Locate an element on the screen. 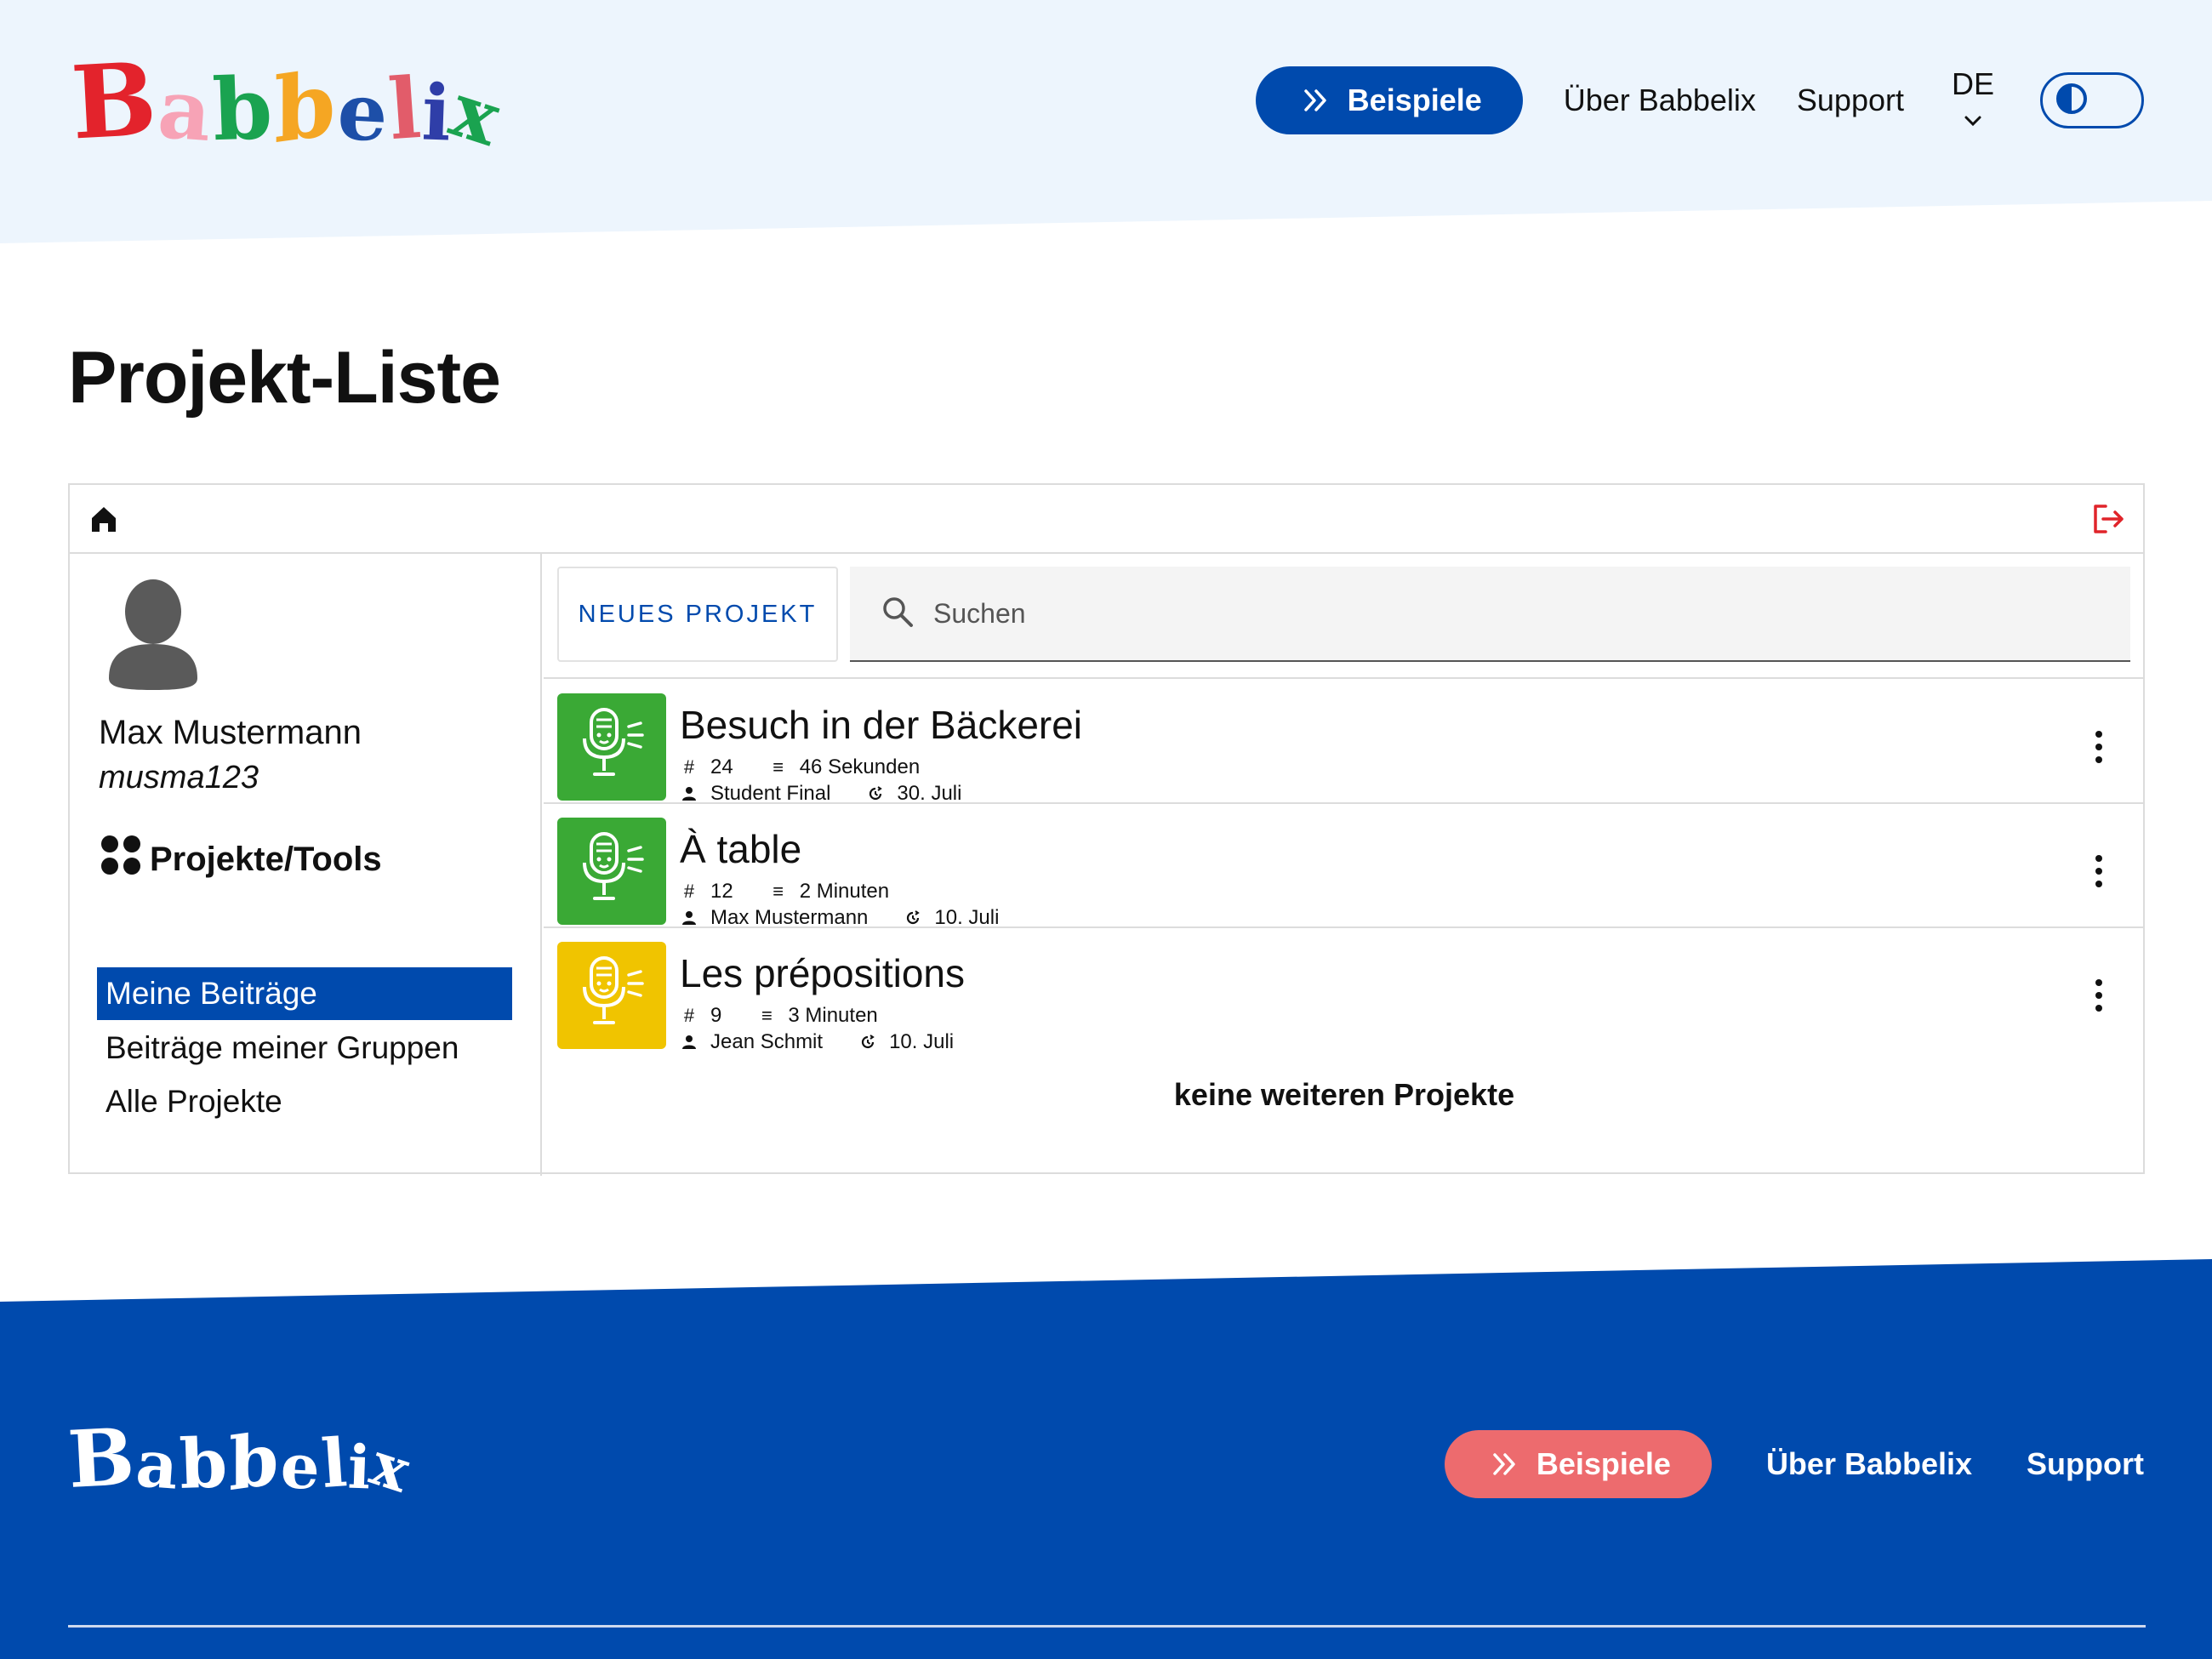  project-title: À table is located at coordinates (740, 849).